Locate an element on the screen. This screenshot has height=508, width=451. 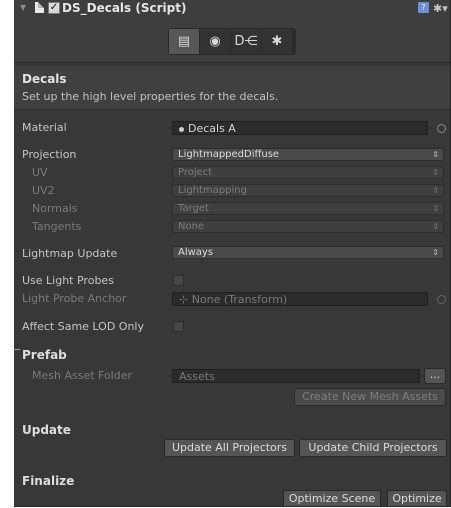
settings-gear-icon: ✱ is located at coordinates (277, 41).